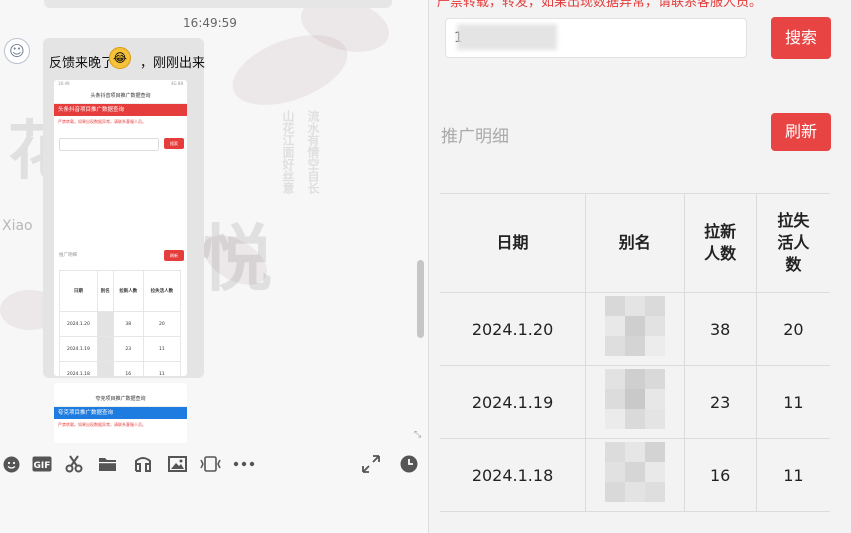  Describe the element at coordinates (128, 324) in the screenshot. I see `phone-cell-new: 38` at that location.